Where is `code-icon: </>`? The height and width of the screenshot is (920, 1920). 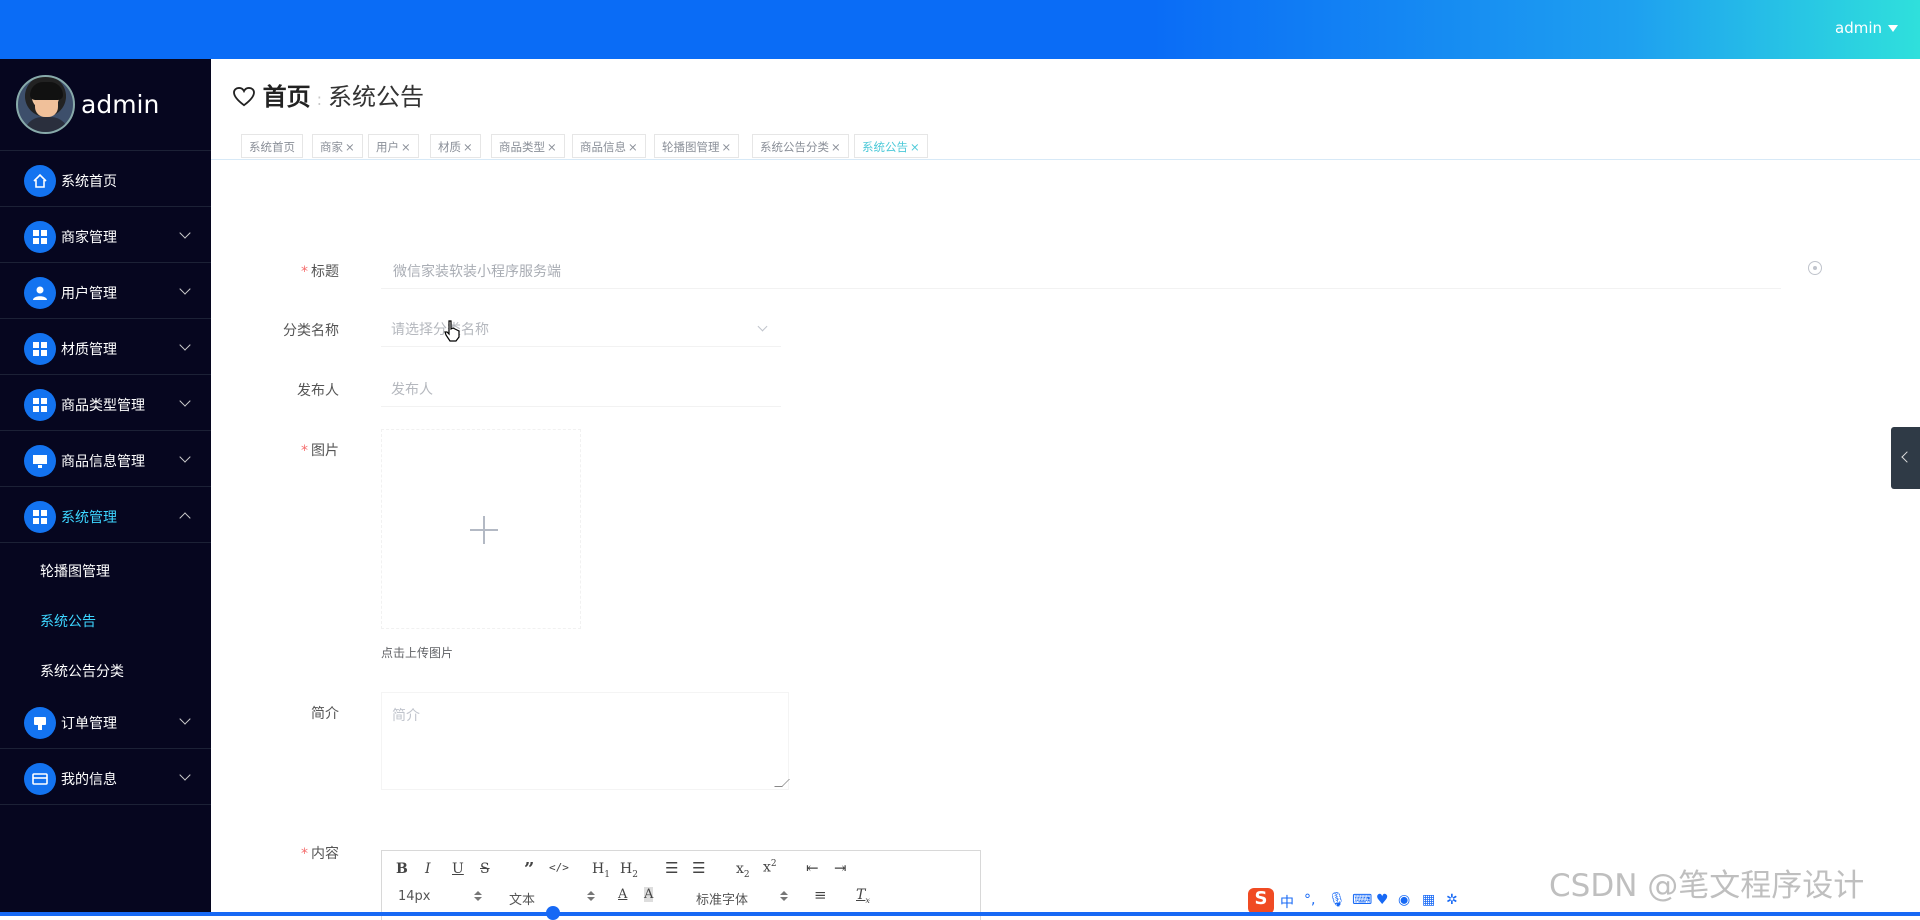 code-icon: </> is located at coordinates (559, 867).